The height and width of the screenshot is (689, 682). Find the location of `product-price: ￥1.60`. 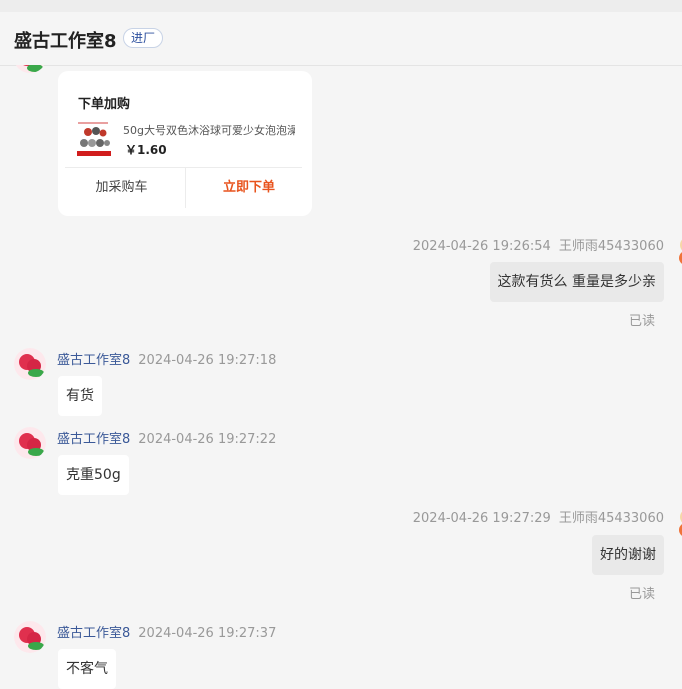

product-price: ￥1.60 is located at coordinates (146, 150).